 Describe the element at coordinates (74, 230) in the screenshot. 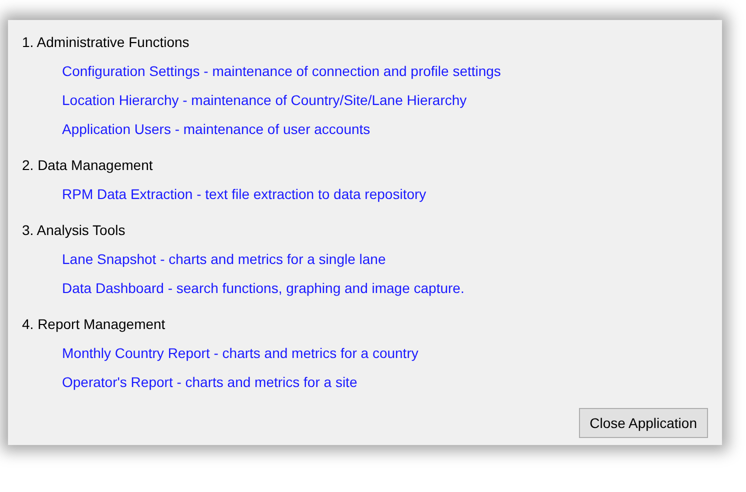

I see `section-heading: 3. Analysis Tools` at that location.